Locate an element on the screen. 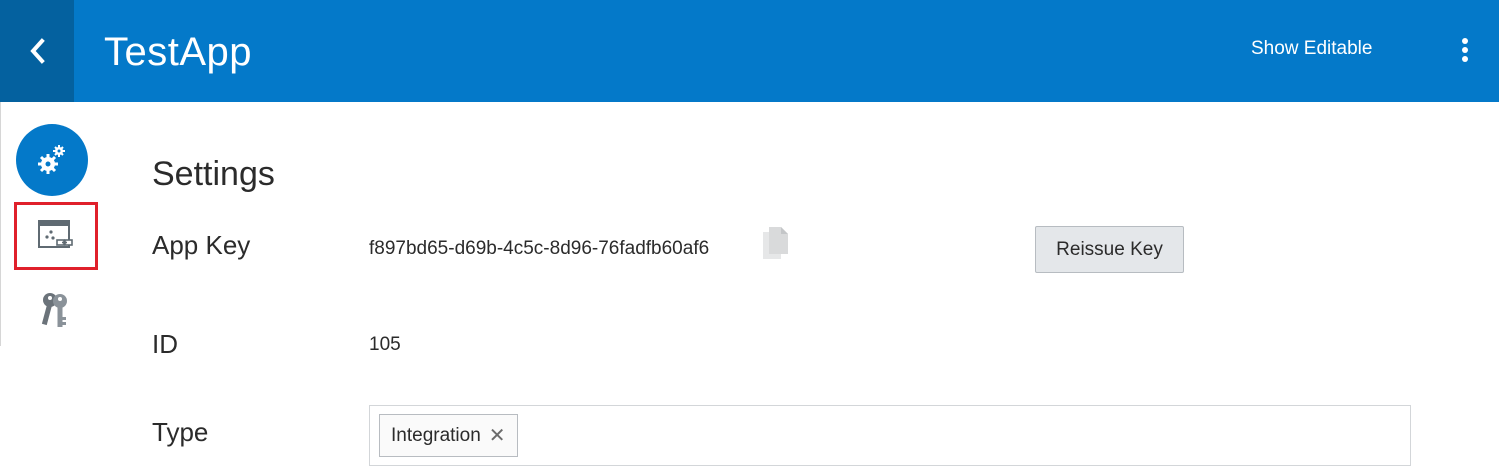  app-title: TestApp is located at coordinates (178, 52).